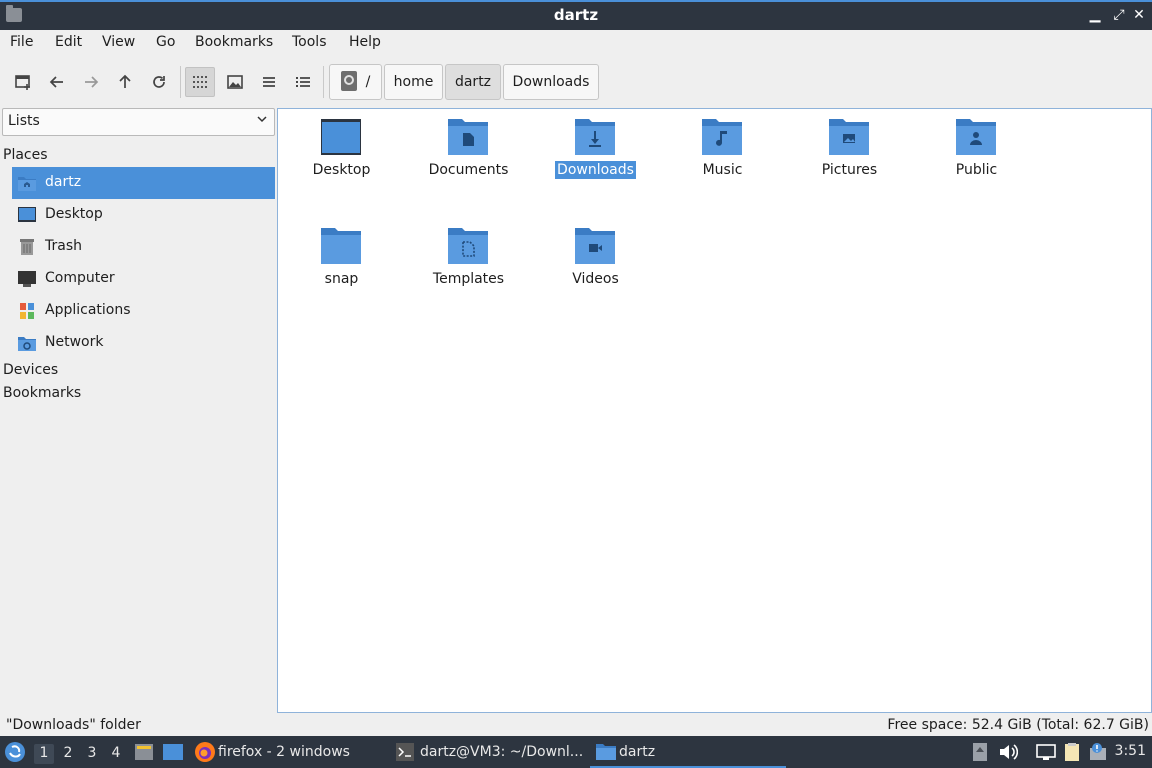 The height and width of the screenshot is (768, 1152). I want to click on clock: 3:51, so click(1130, 751).